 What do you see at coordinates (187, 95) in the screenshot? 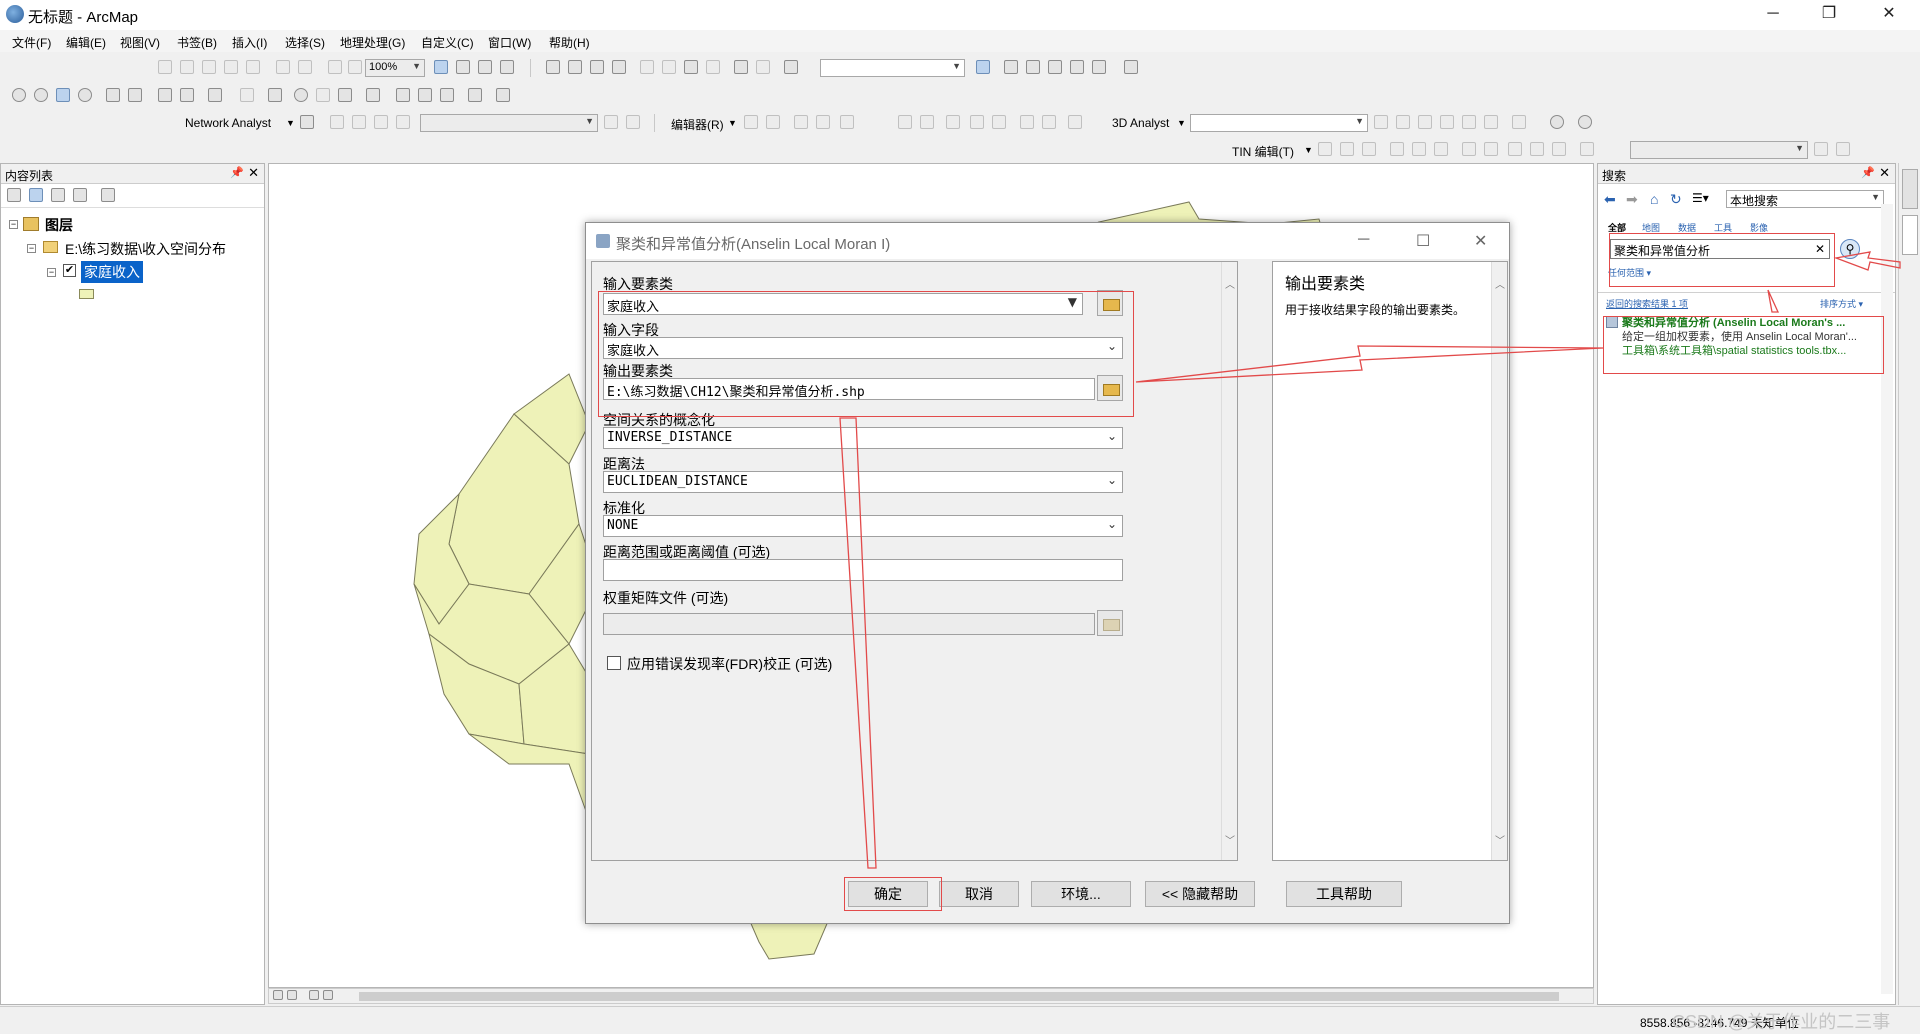
I see `forward-arrow-icon` at bounding box center [187, 95].